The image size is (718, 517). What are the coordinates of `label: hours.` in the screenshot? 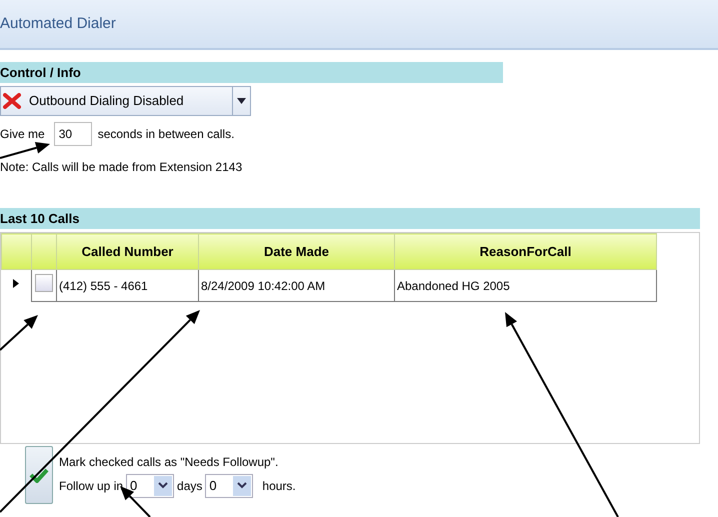 It's located at (279, 486).